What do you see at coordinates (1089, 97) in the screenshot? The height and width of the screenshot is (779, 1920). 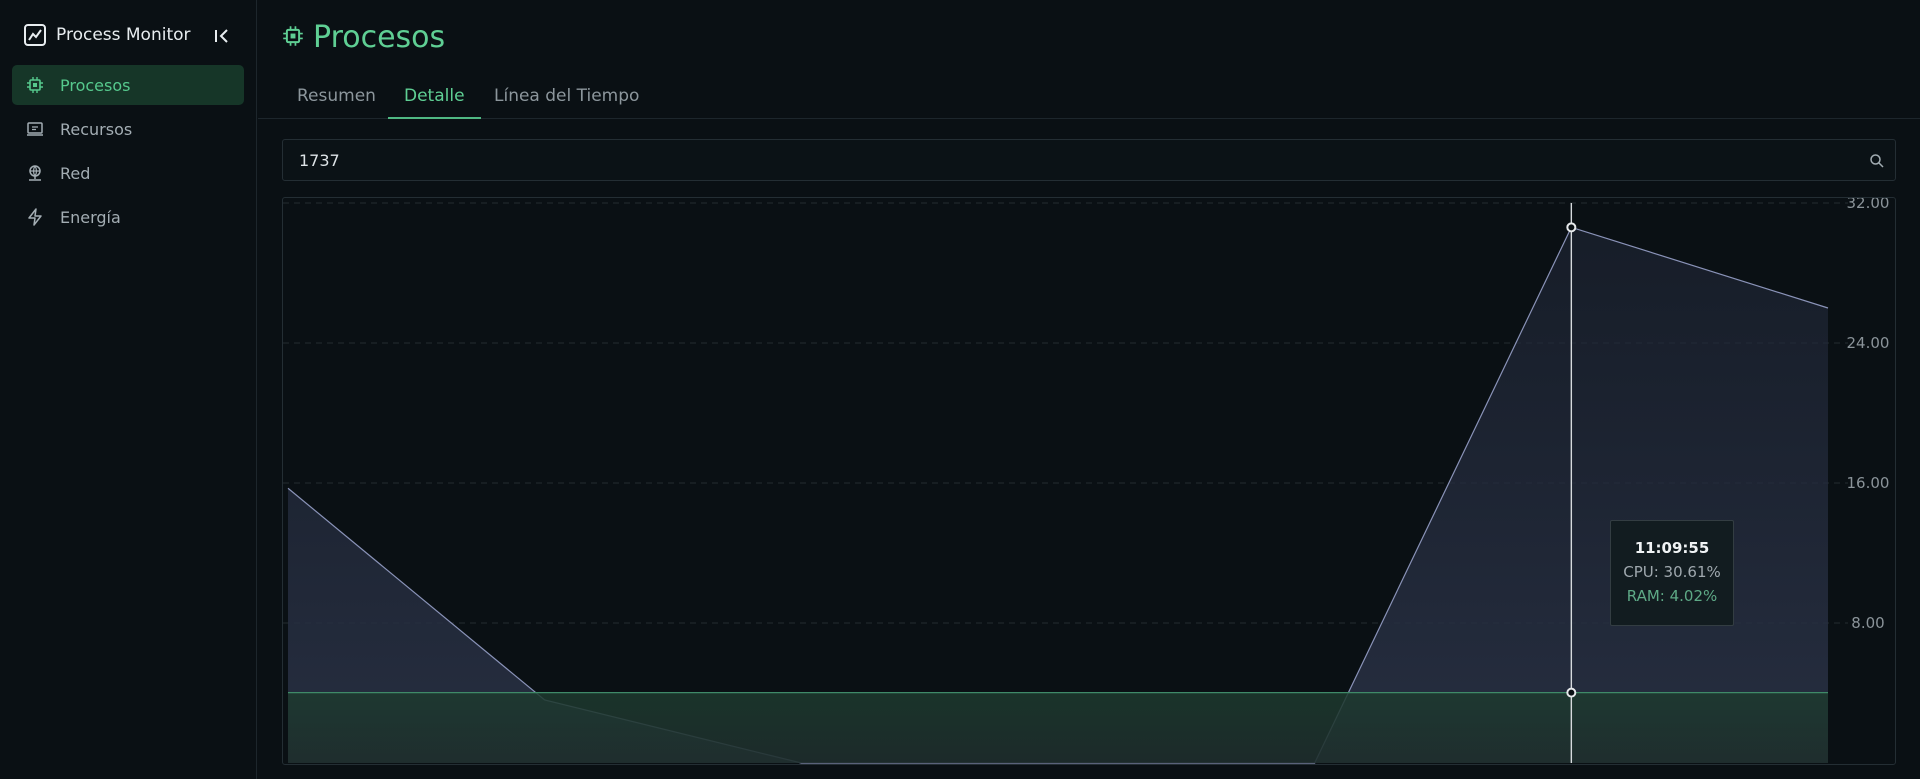 I see `tab-bar: Resumen Detalle Línea del Tiempo` at bounding box center [1089, 97].